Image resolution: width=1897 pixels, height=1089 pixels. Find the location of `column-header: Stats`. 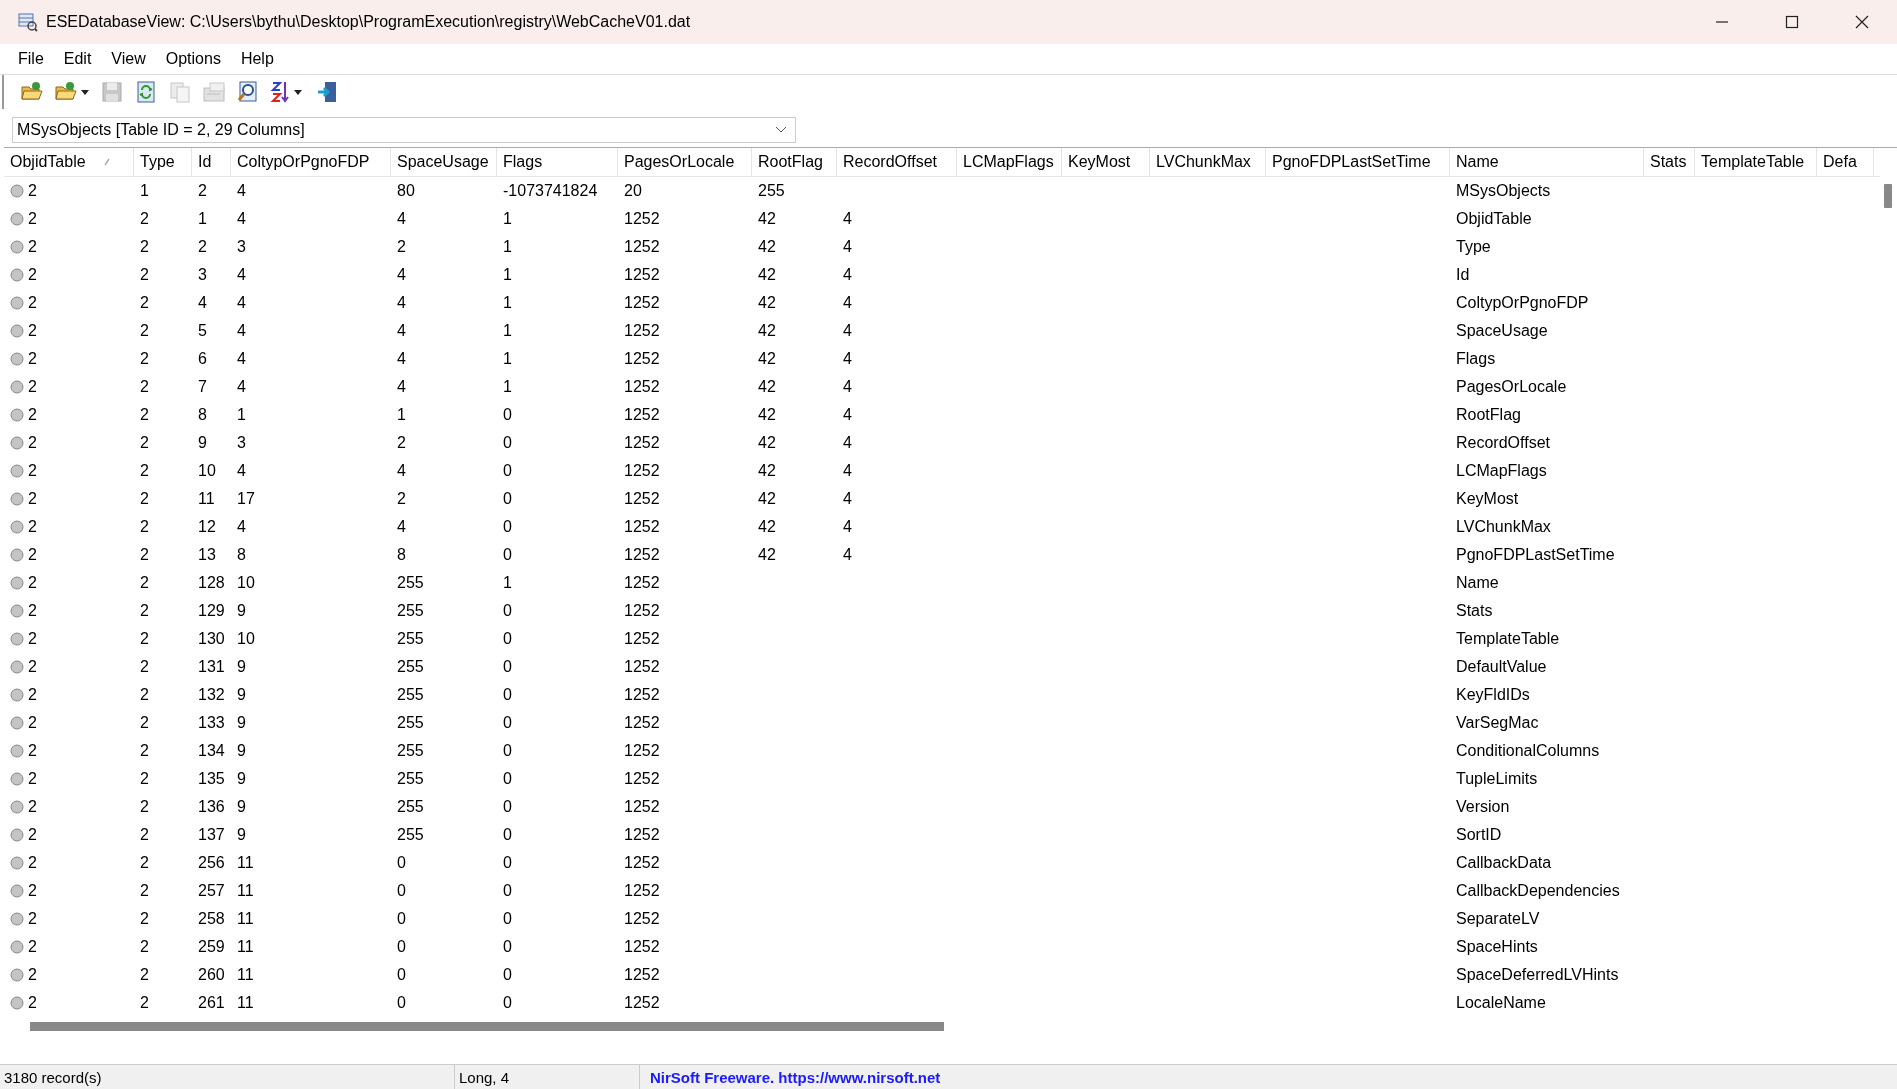

column-header: Stats is located at coordinates (1669, 162).